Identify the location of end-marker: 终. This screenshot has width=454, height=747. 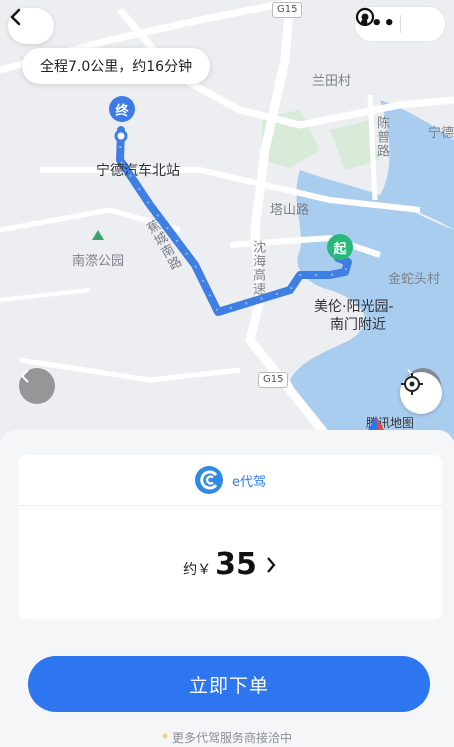
(122, 109).